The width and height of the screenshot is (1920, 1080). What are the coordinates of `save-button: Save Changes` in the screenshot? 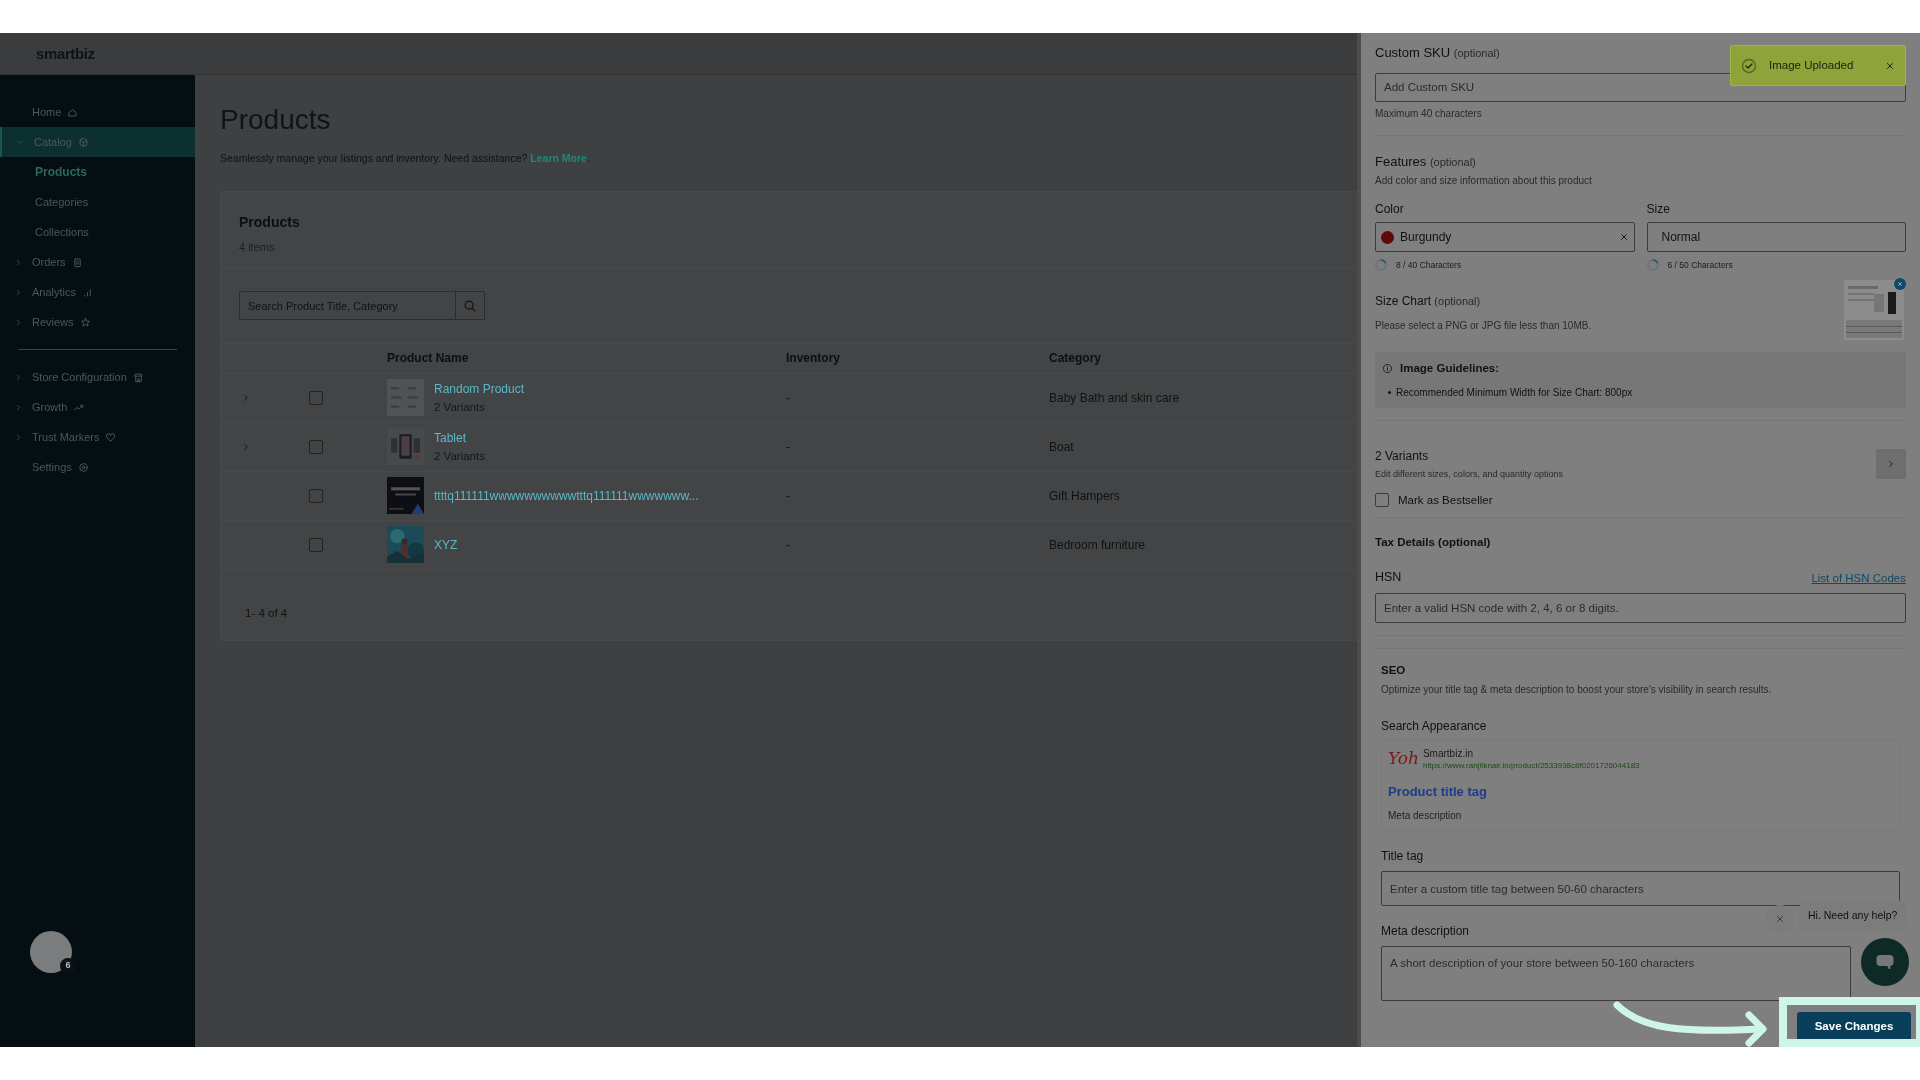 It's located at (1854, 1027).